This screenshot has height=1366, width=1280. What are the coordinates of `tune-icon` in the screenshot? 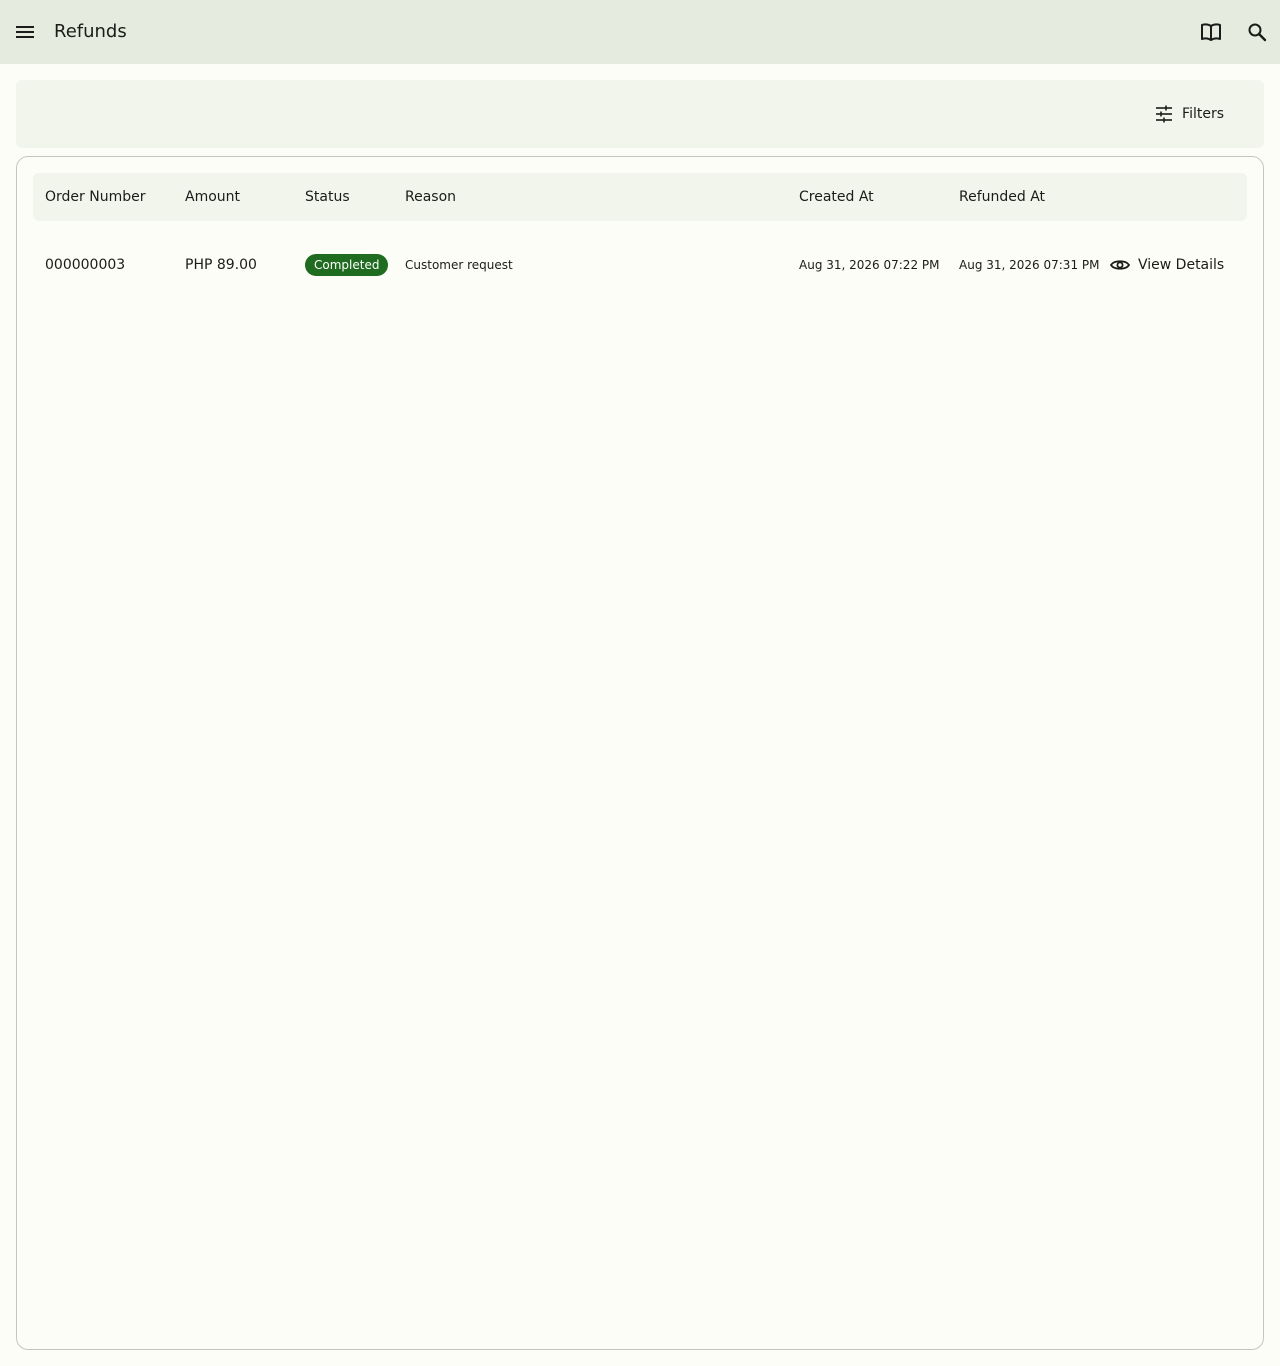 It's located at (1164, 114).